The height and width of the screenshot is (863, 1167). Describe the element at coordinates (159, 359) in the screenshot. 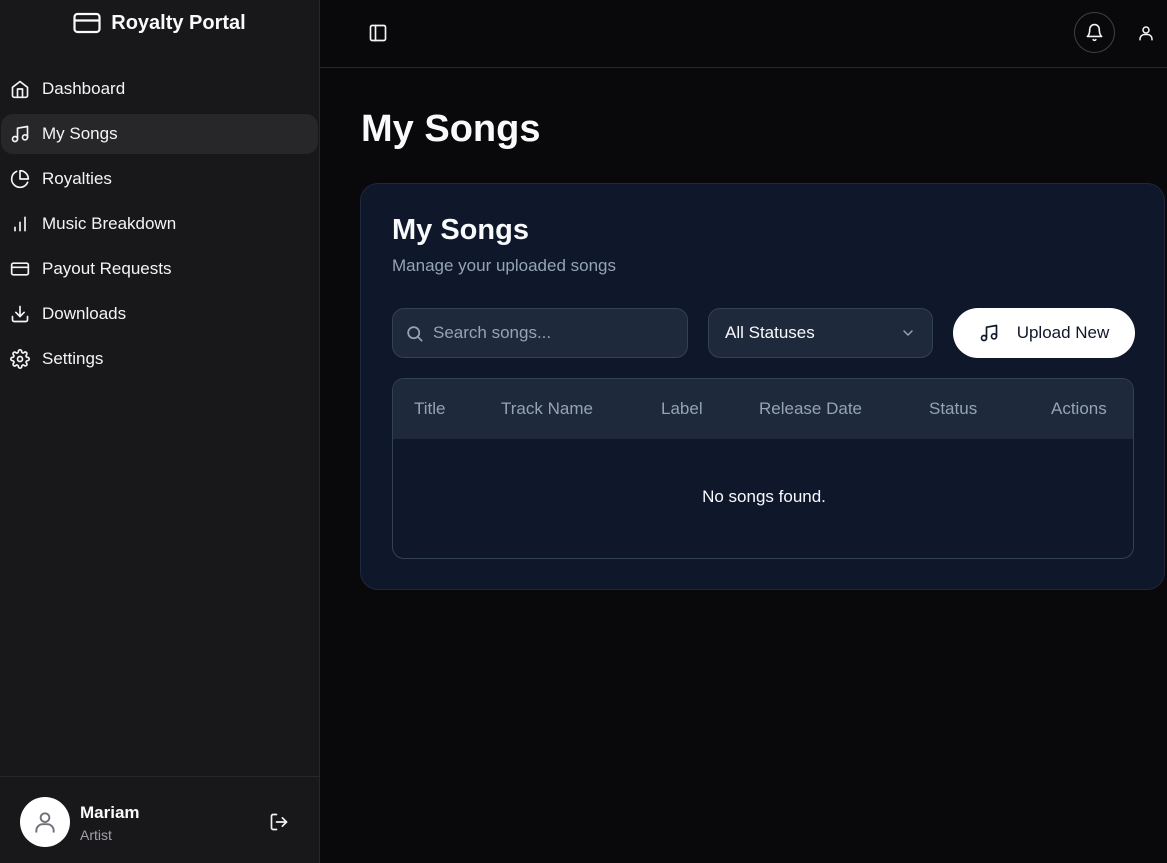

I see `sidebar-item-settings: Settings` at that location.